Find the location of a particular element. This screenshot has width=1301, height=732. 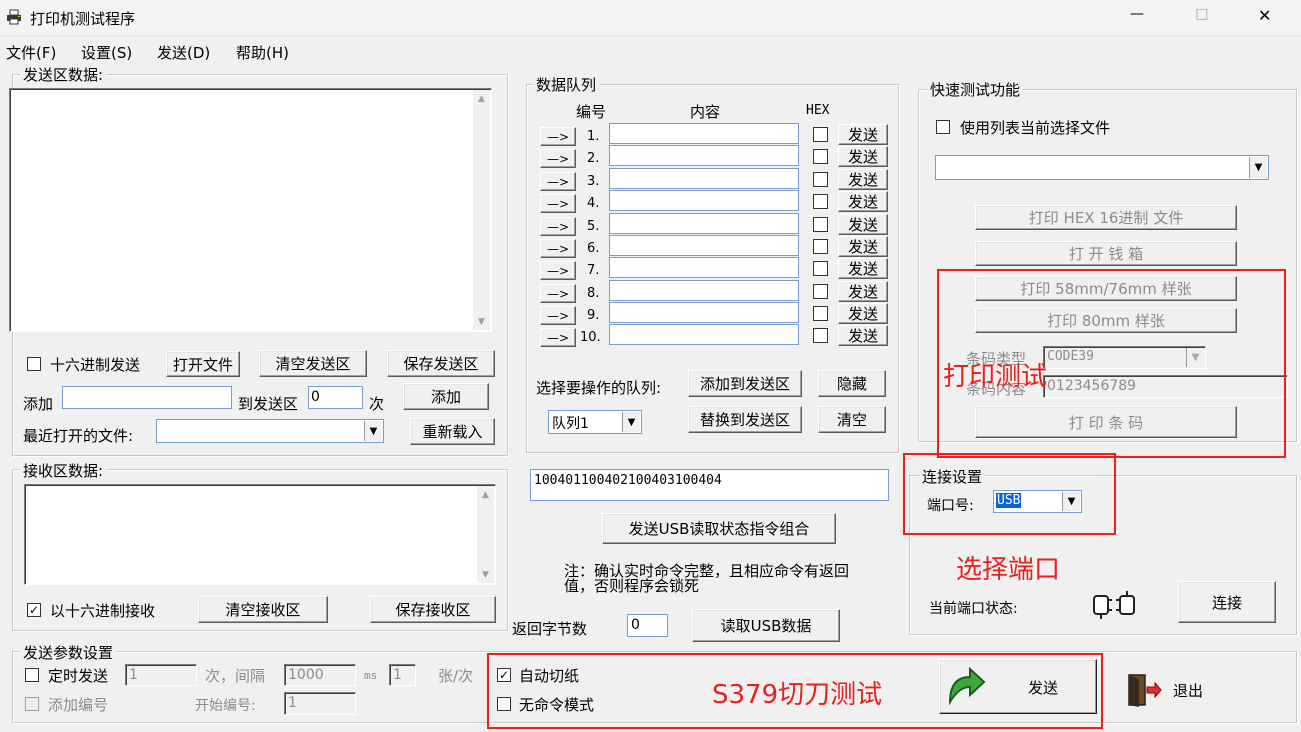

read-usb-button: 读取USB数据 is located at coordinates (766, 625).